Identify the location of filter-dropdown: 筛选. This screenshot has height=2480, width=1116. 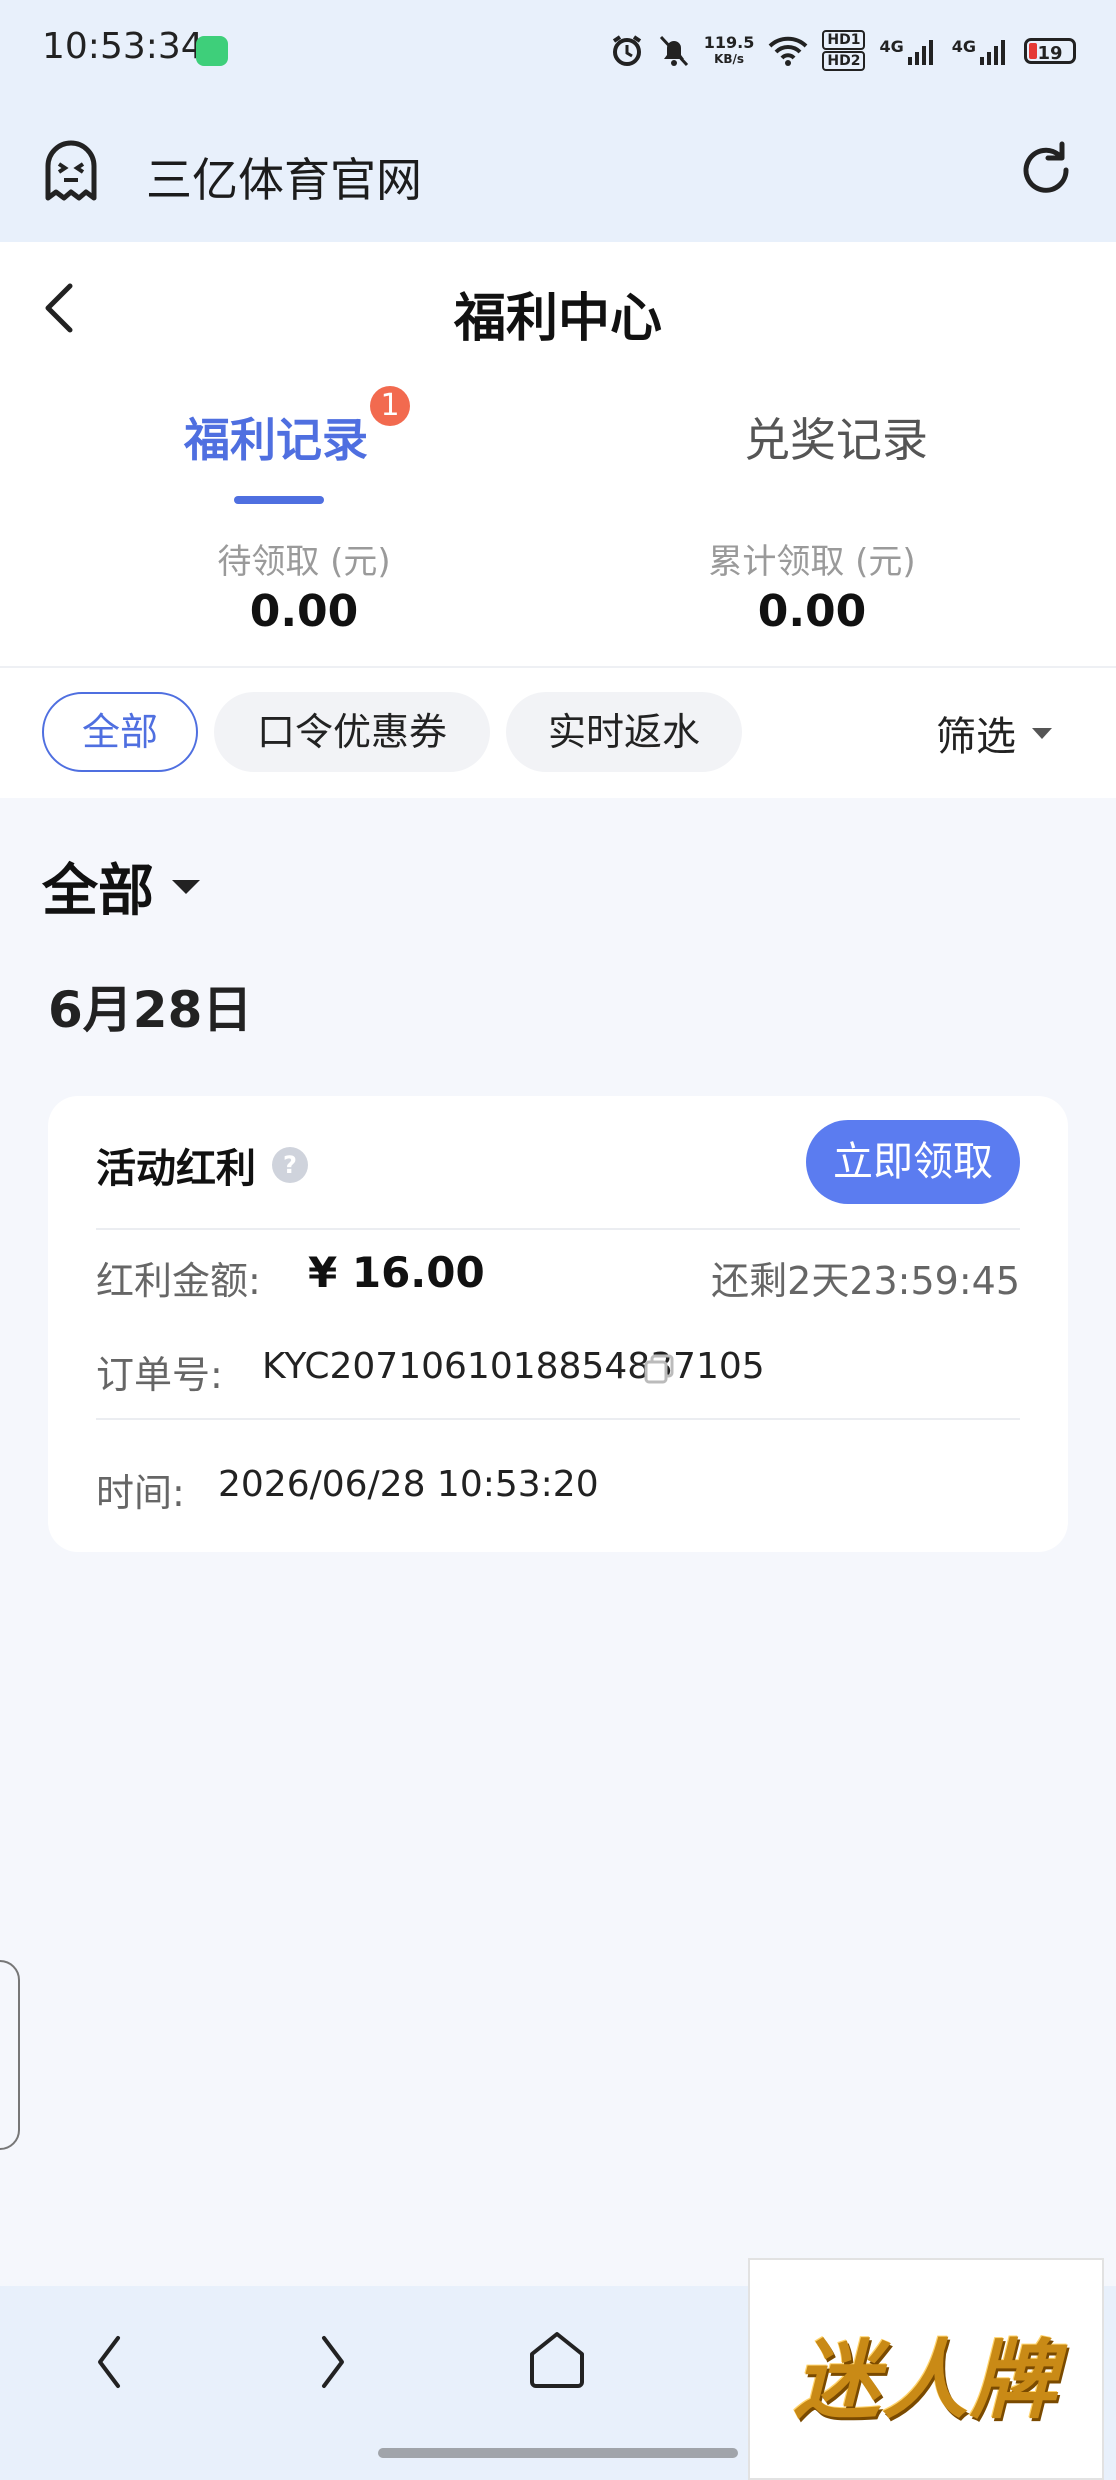
(994, 733).